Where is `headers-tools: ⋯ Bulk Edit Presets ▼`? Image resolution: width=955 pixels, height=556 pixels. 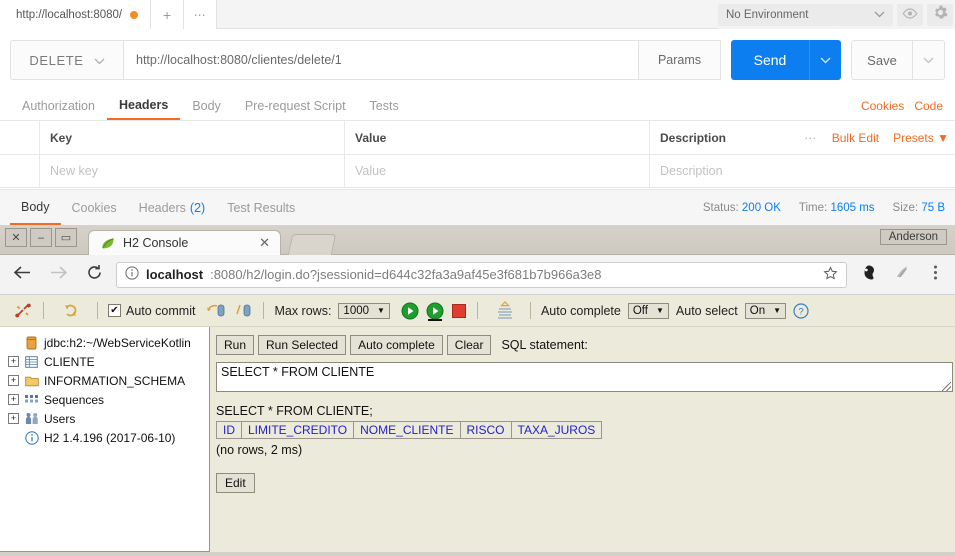
headers-tools: ⋯ Bulk Edit Presets ▼ is located at coordinates (879, 137).